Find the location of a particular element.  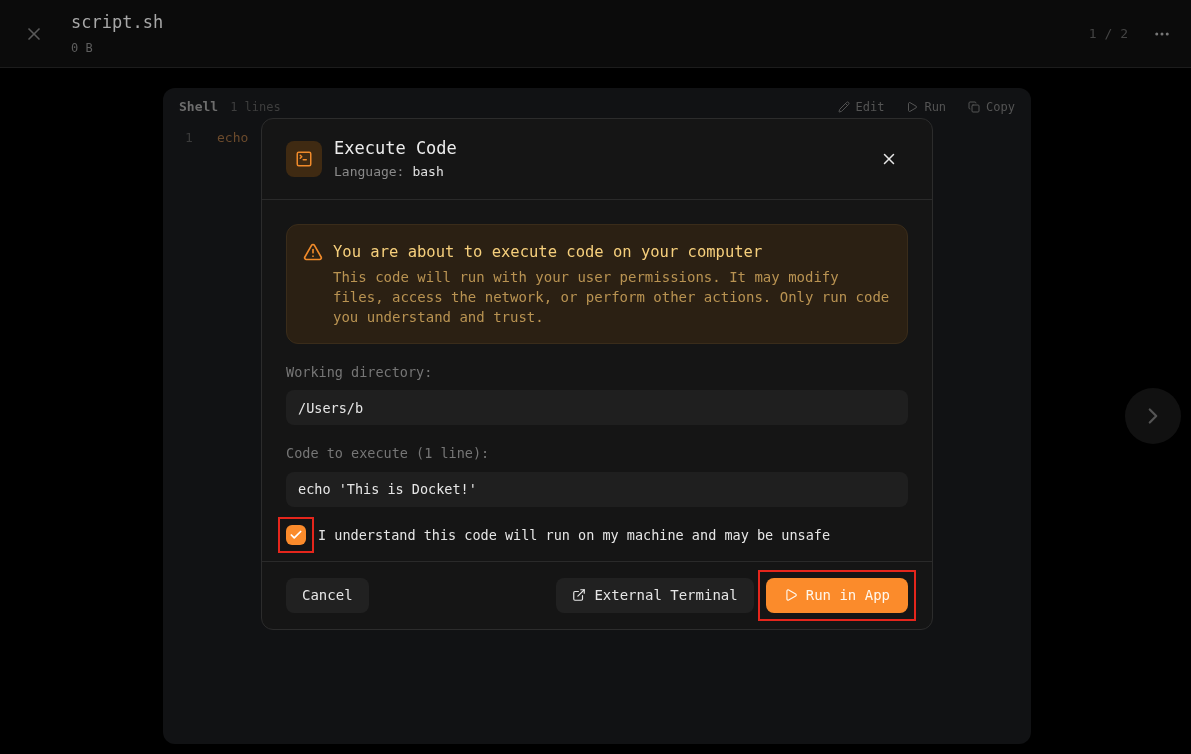

code-line: echo is located at coordinates (233, 138).